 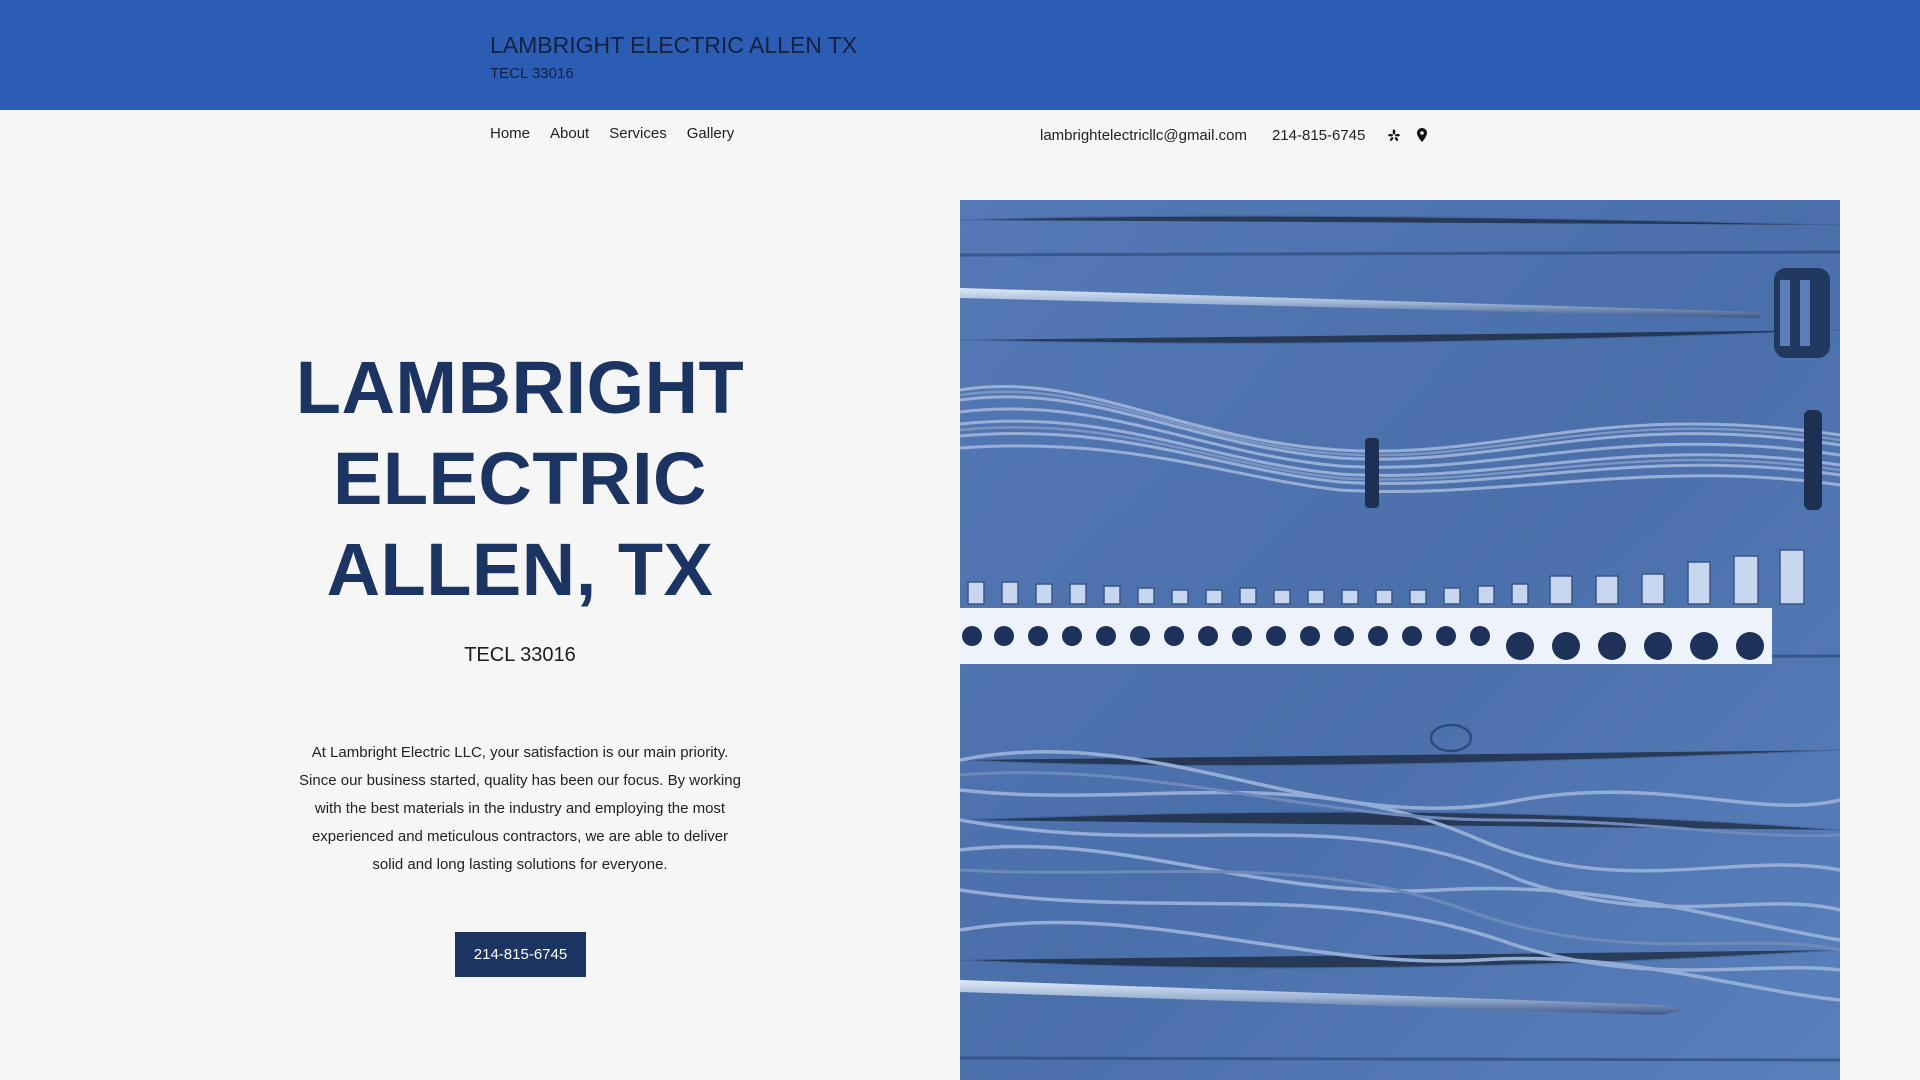 I want to click on hero-title-line: ELECTRIC, so click(x=520, y=478).